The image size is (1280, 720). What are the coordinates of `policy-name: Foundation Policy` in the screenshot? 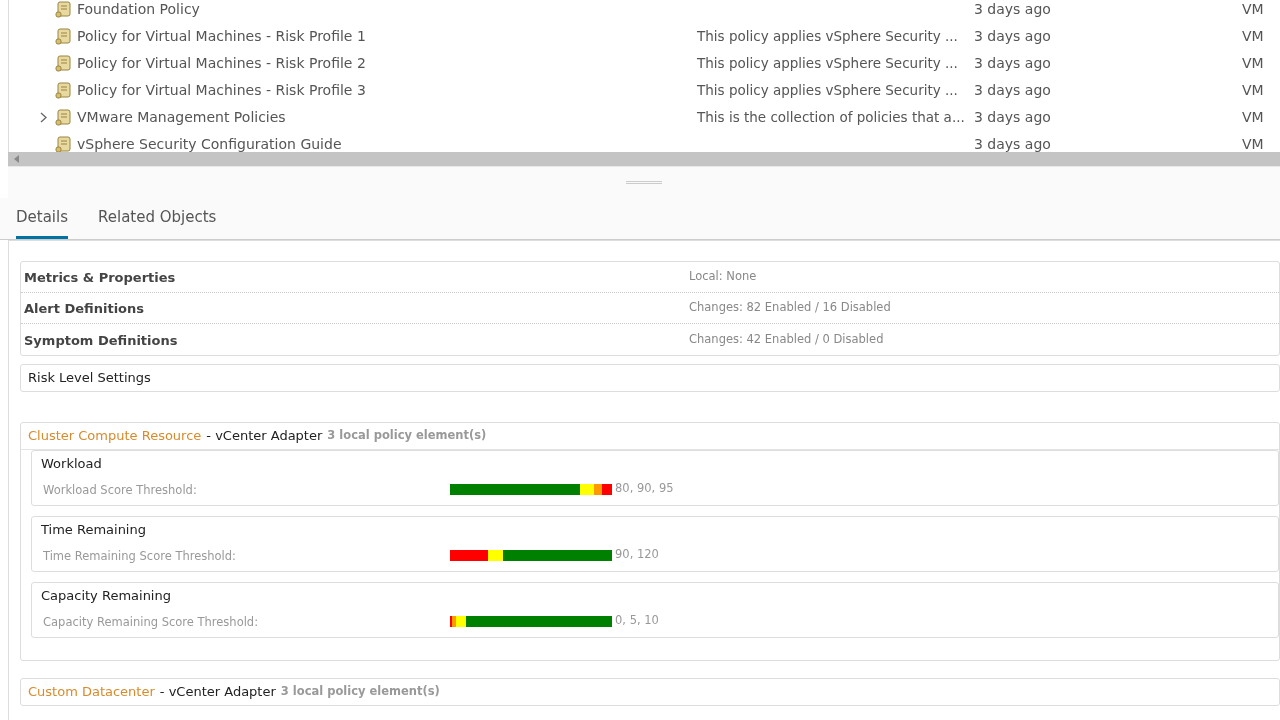 It's located at (387, 10).